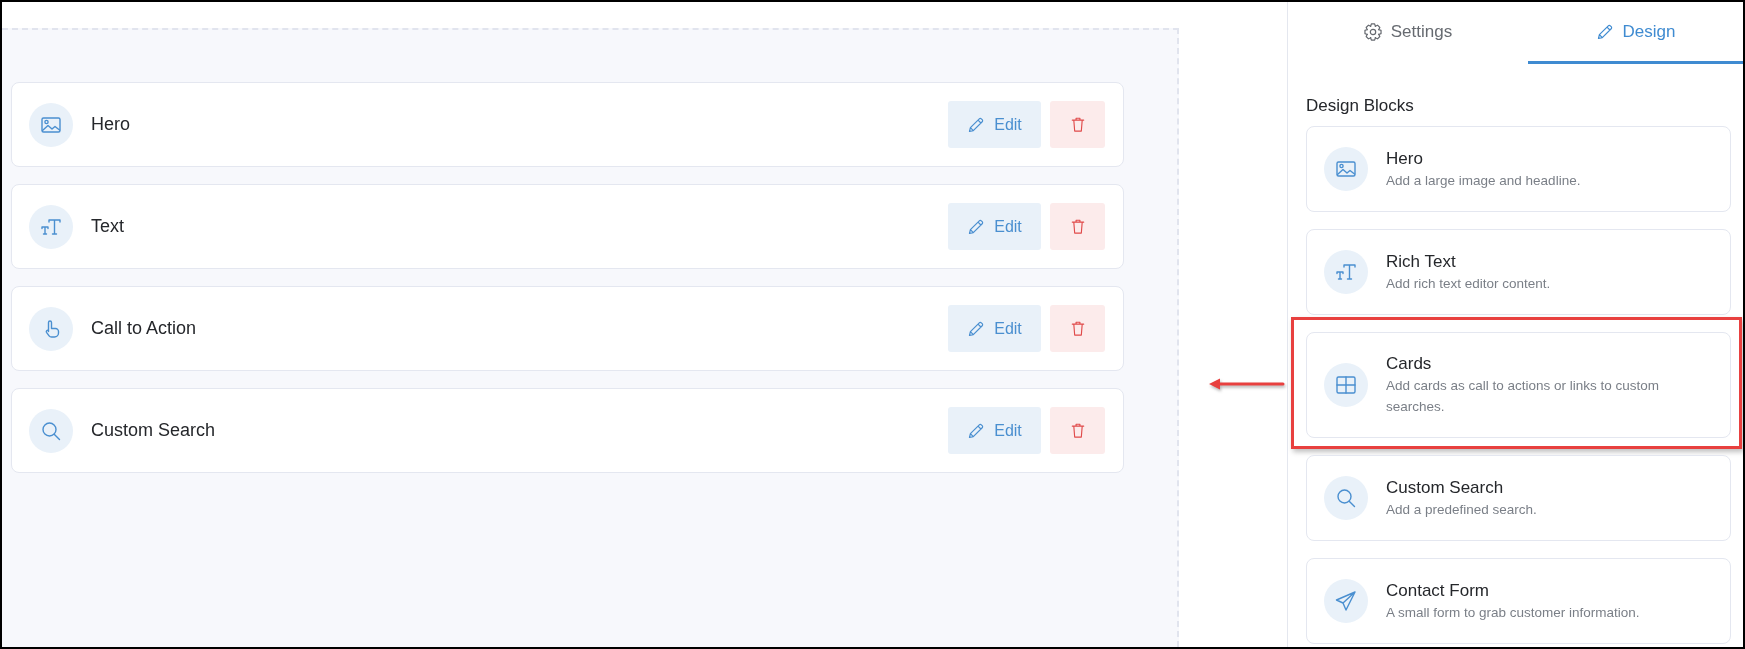 This screenshot has width=1745, height=649. I want to click on block-card: Hero Add a large image and headline., so click(1518, 169).